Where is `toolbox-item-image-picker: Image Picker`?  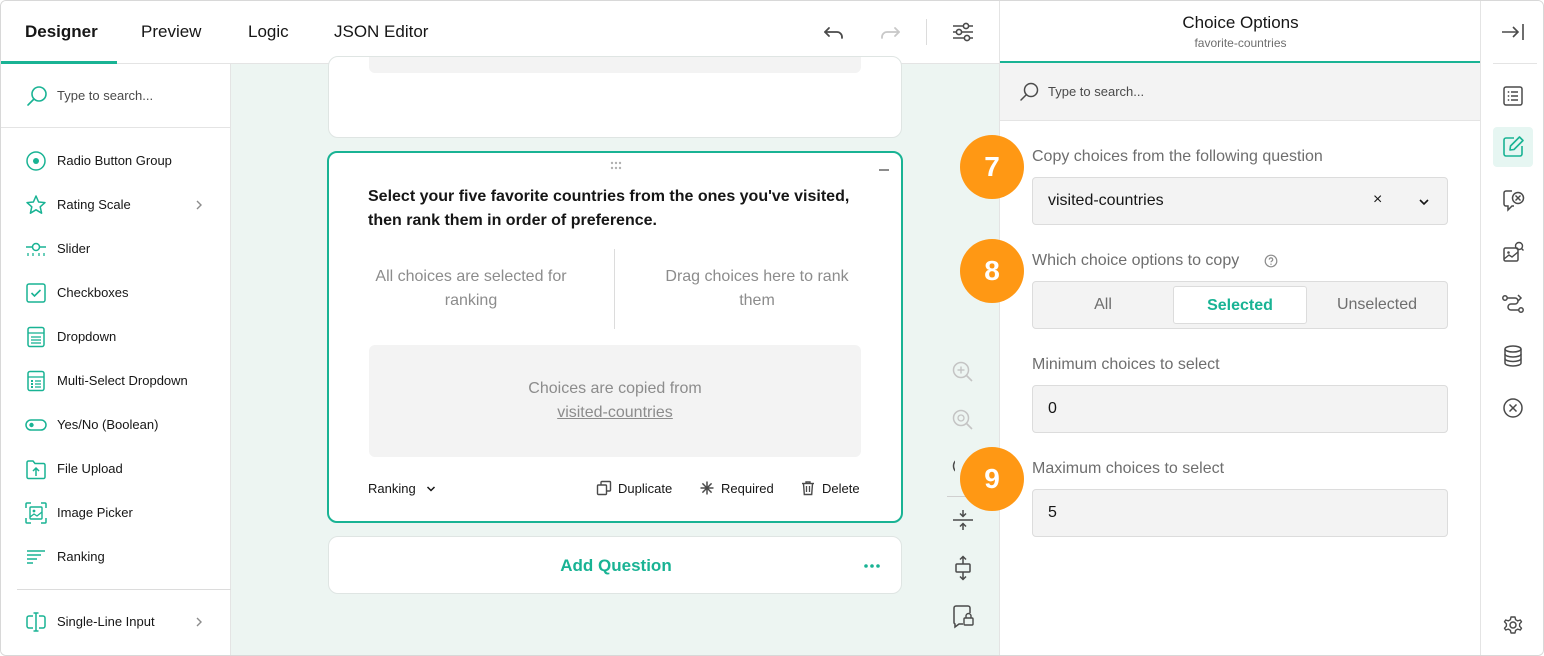
toolbox-item-image-picker: Image Picker is located at coordinates (115, 513).